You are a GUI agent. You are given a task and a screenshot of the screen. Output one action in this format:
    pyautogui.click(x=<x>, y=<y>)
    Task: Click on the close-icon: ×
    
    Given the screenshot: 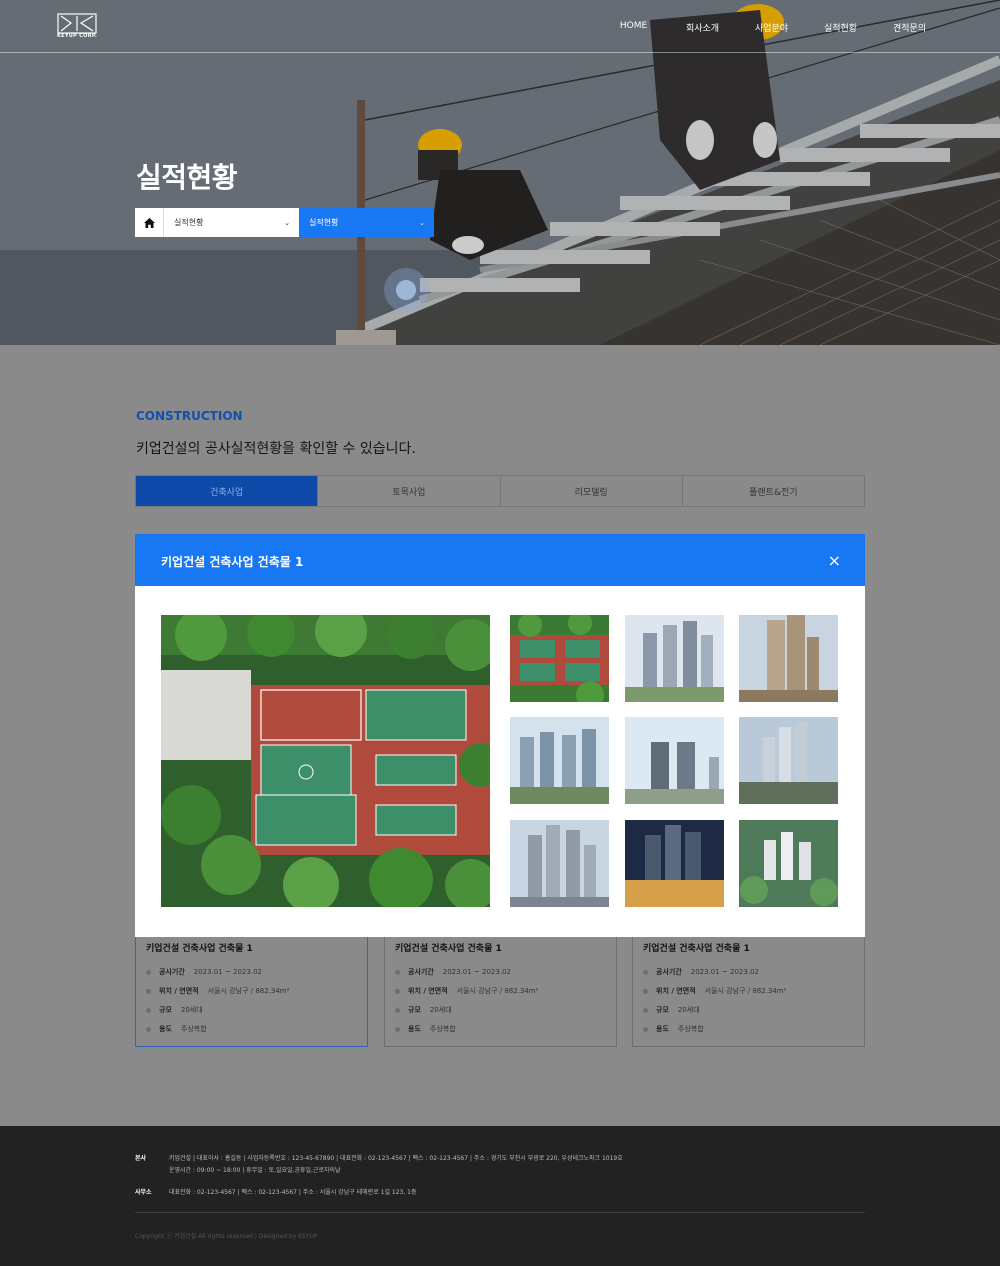 What is the action you would take?
    pyautogui.click(x=834, y=560)
    